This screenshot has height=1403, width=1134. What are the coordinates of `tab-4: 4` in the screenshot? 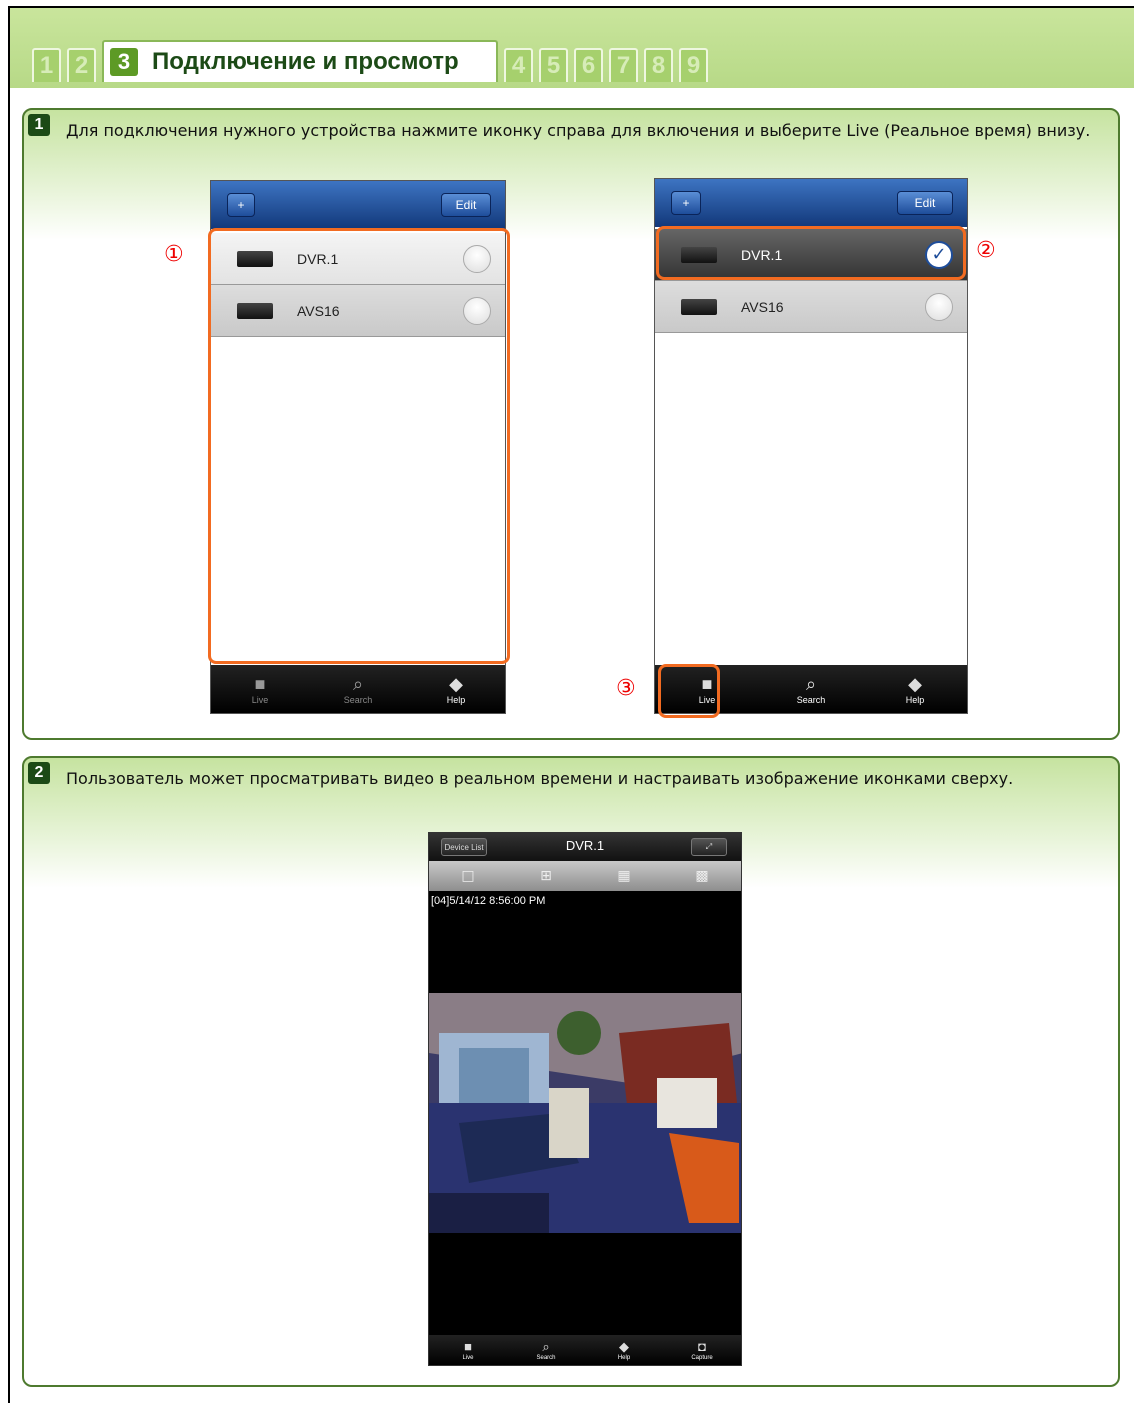 It's located at (518, 65).